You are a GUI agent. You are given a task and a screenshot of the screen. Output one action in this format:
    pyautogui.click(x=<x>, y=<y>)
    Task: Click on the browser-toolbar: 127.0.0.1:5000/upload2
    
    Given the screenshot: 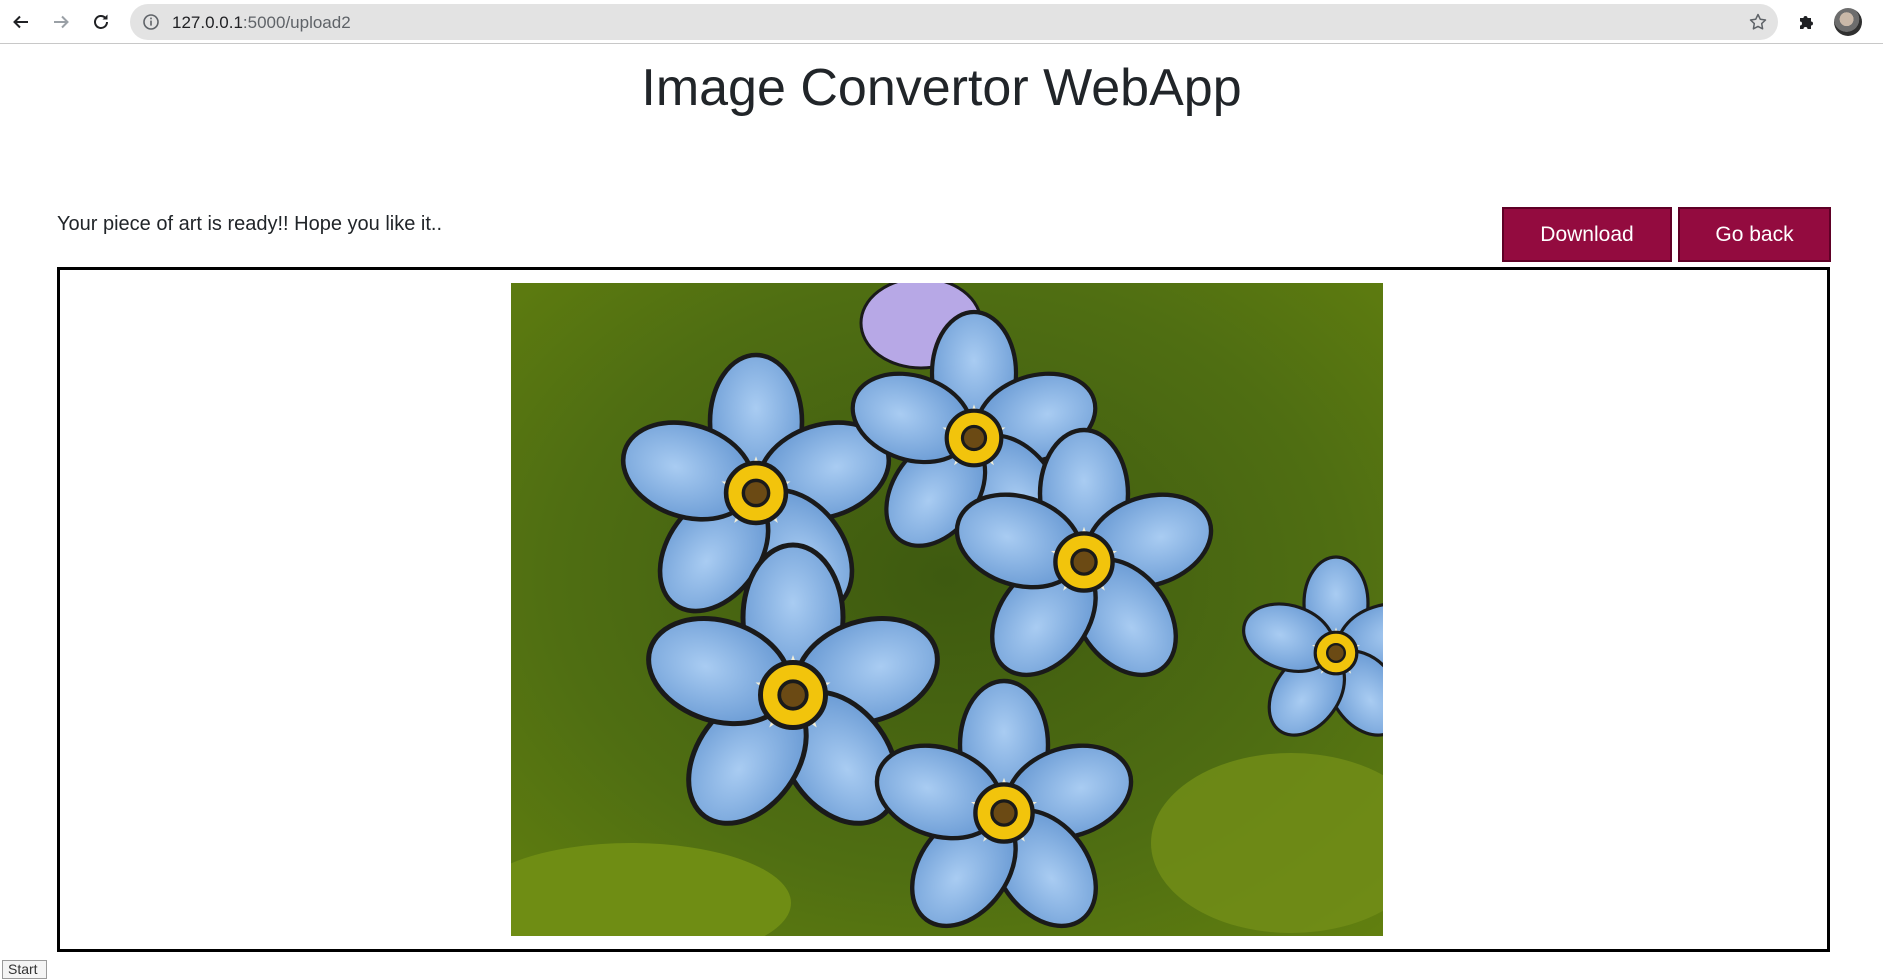 What is the action you would take?
    pyautogui.click(x=941, y=22)
    